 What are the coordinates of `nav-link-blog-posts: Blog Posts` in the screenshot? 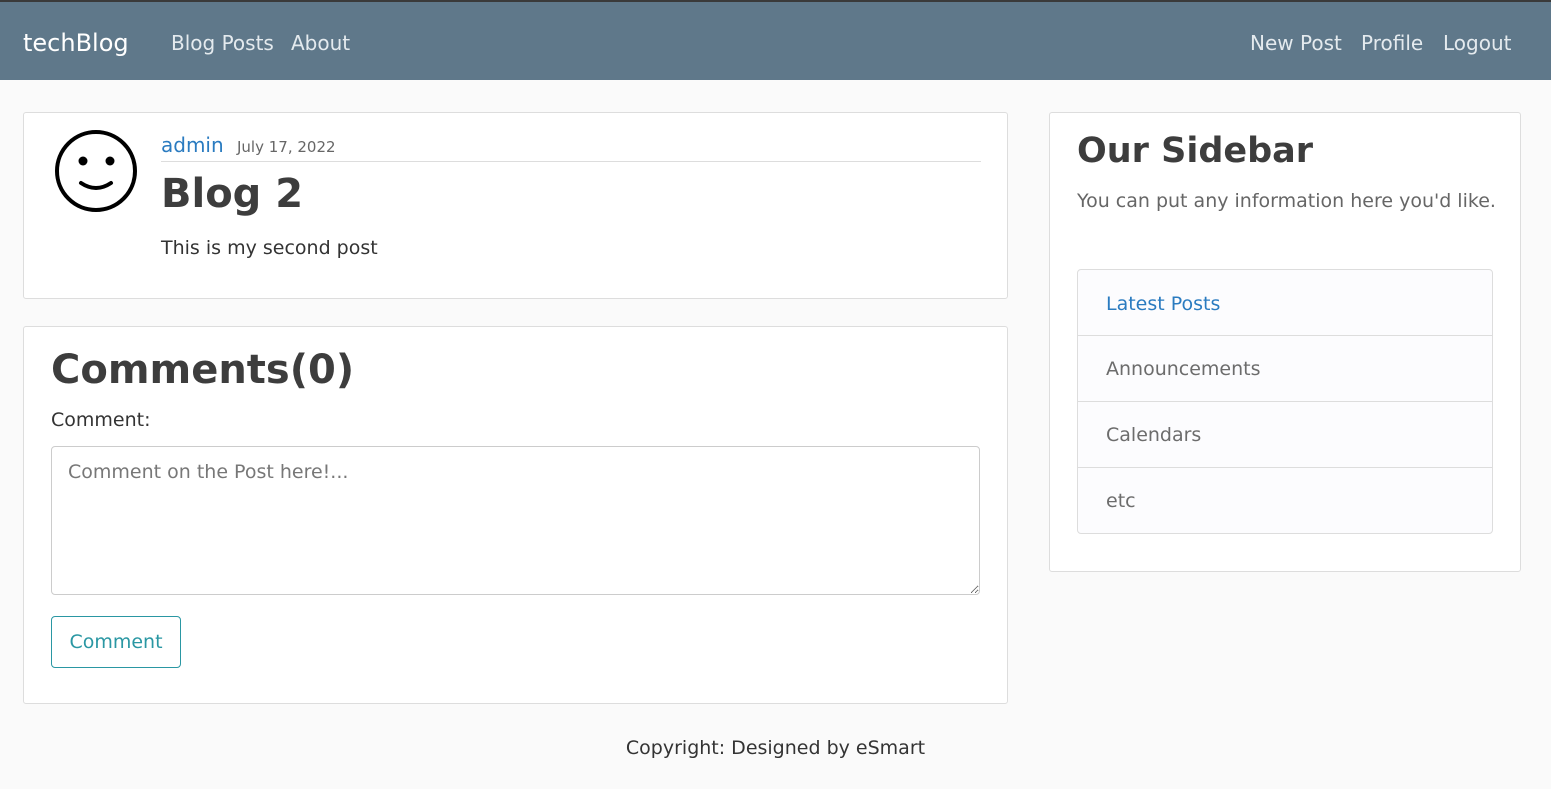 It's located at (222, 43).